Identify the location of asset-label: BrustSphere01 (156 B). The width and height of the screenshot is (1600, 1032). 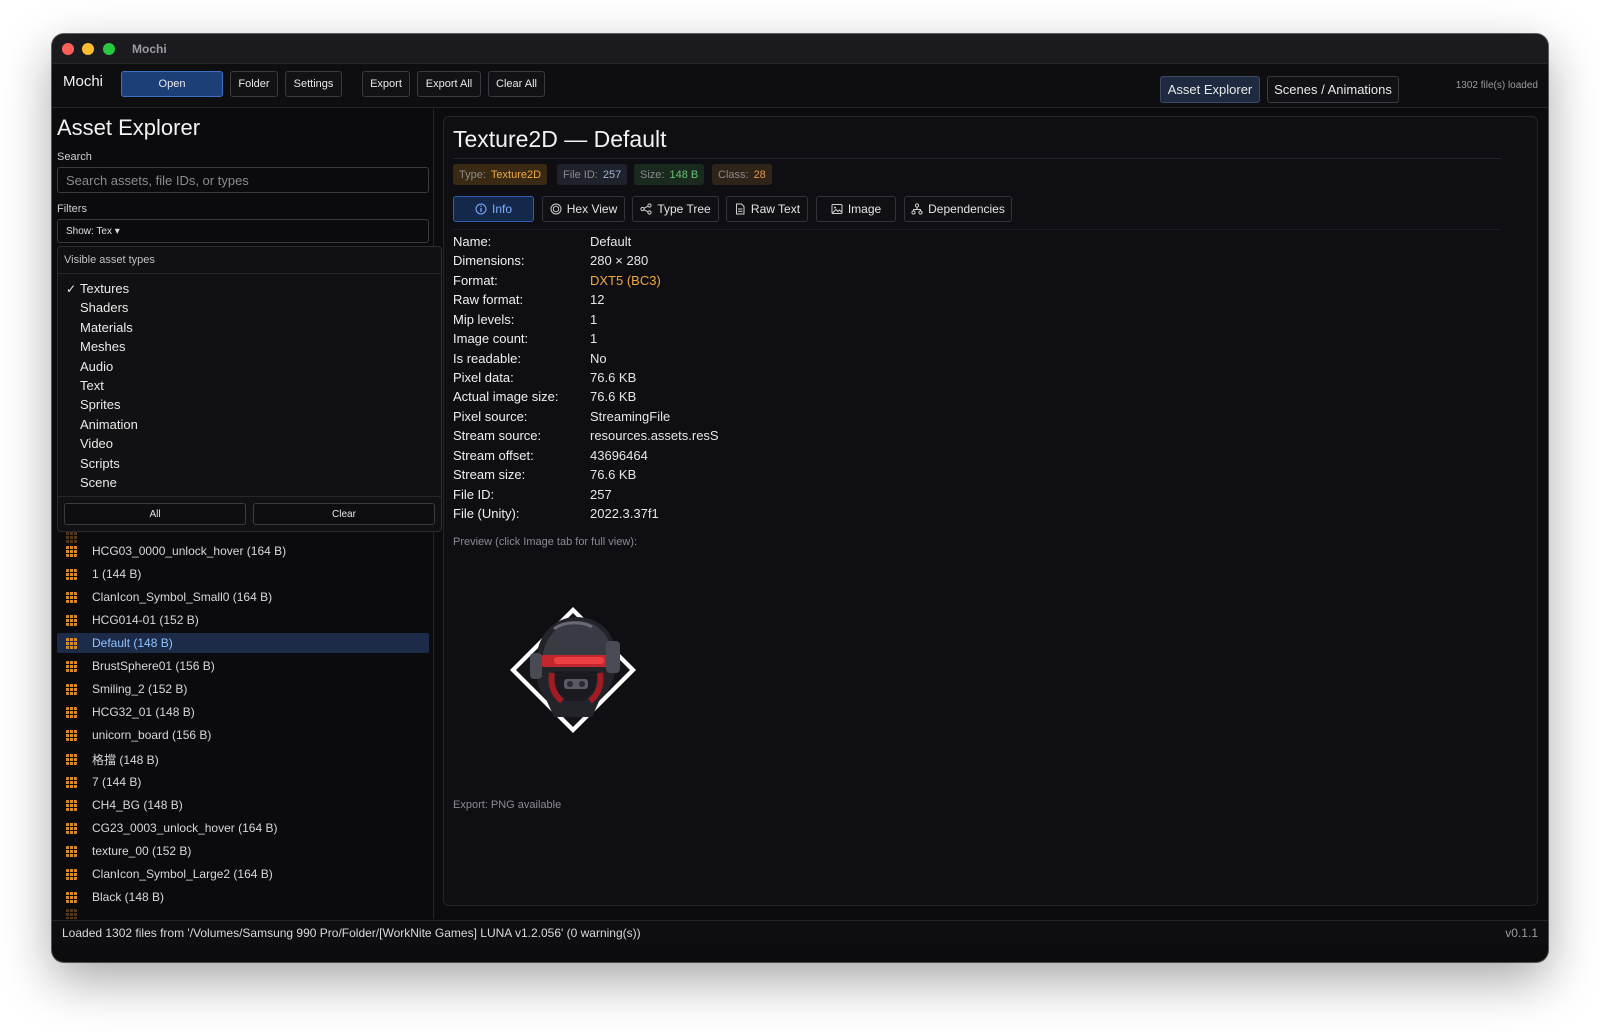
(153, 666).